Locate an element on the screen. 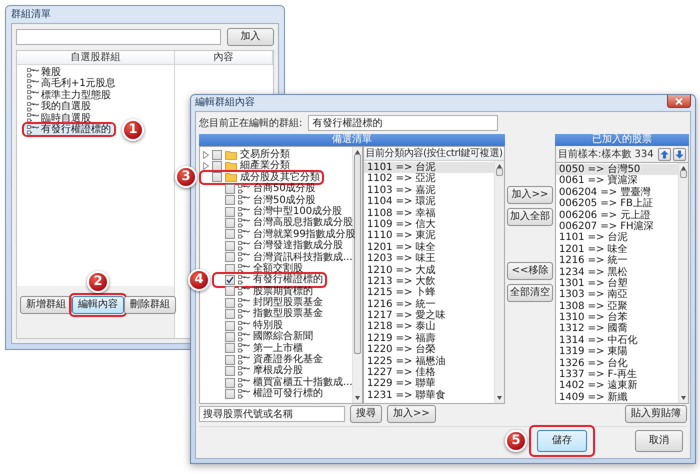 The width and height of the screenshot is (700, 474). group-item: 高毛利+1元股息 is located at coordinates (71, 84).